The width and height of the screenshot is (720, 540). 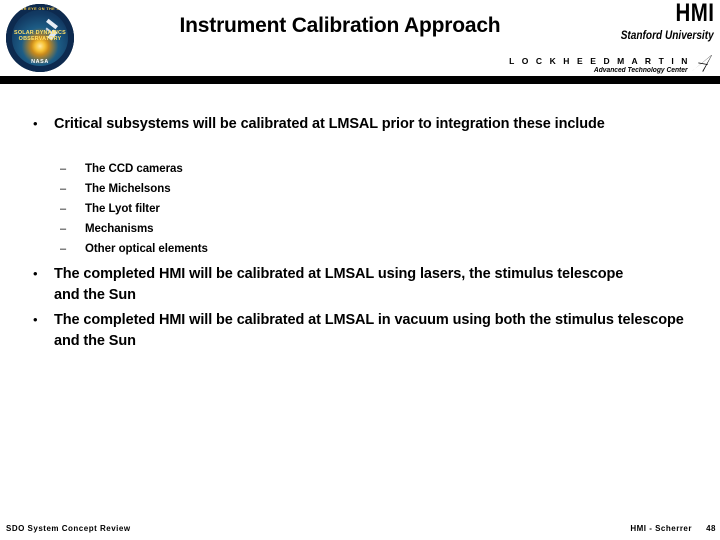 What do you see at coordinates (270, 169) in the screenshot?
I see `sub-bullet-item: – The CCD cameras` at bounding box center [270, 169].